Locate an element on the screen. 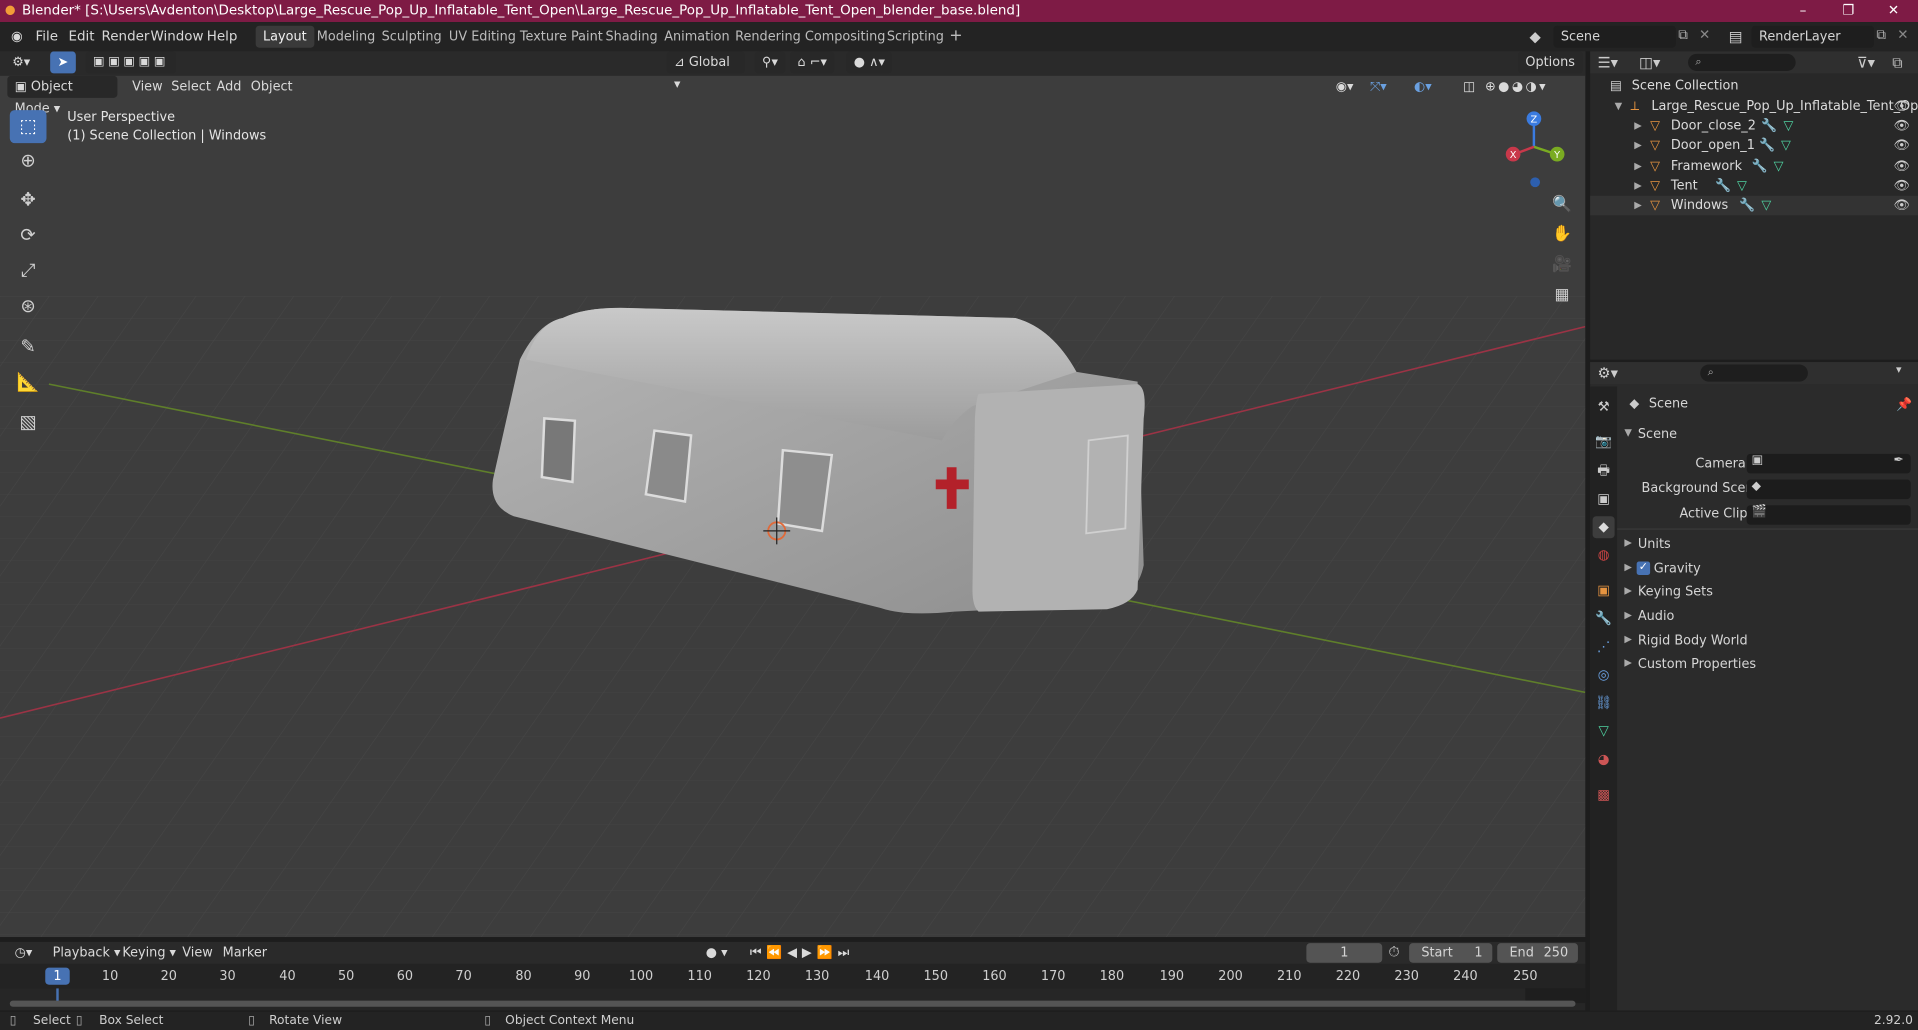 The width and height of the screenshot is (1918, 1030). outliner-row-door-close-2: ▶ ▽ Door_close_2 🔧 ▽ 👁 is located at coordinates (1754, 126).